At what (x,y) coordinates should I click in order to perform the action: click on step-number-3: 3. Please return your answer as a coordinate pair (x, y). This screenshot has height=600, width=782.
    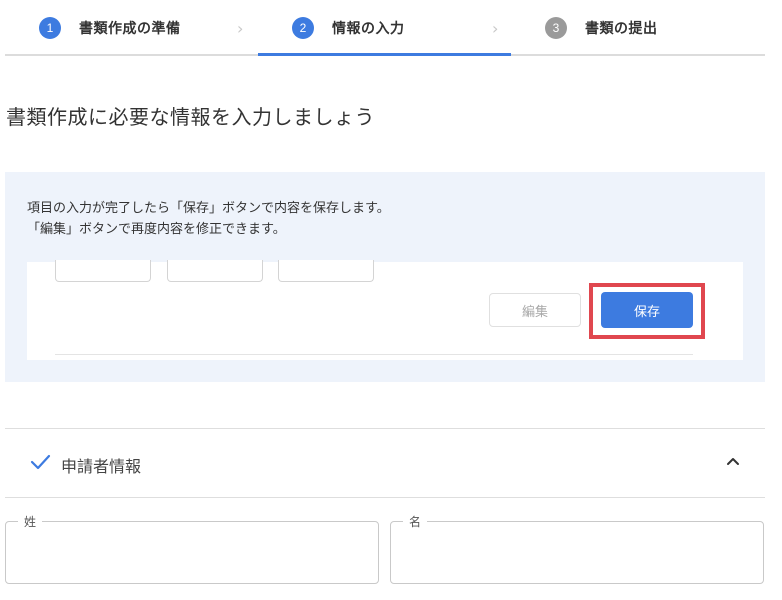
    Looking at the image, I should click on (556, 28).